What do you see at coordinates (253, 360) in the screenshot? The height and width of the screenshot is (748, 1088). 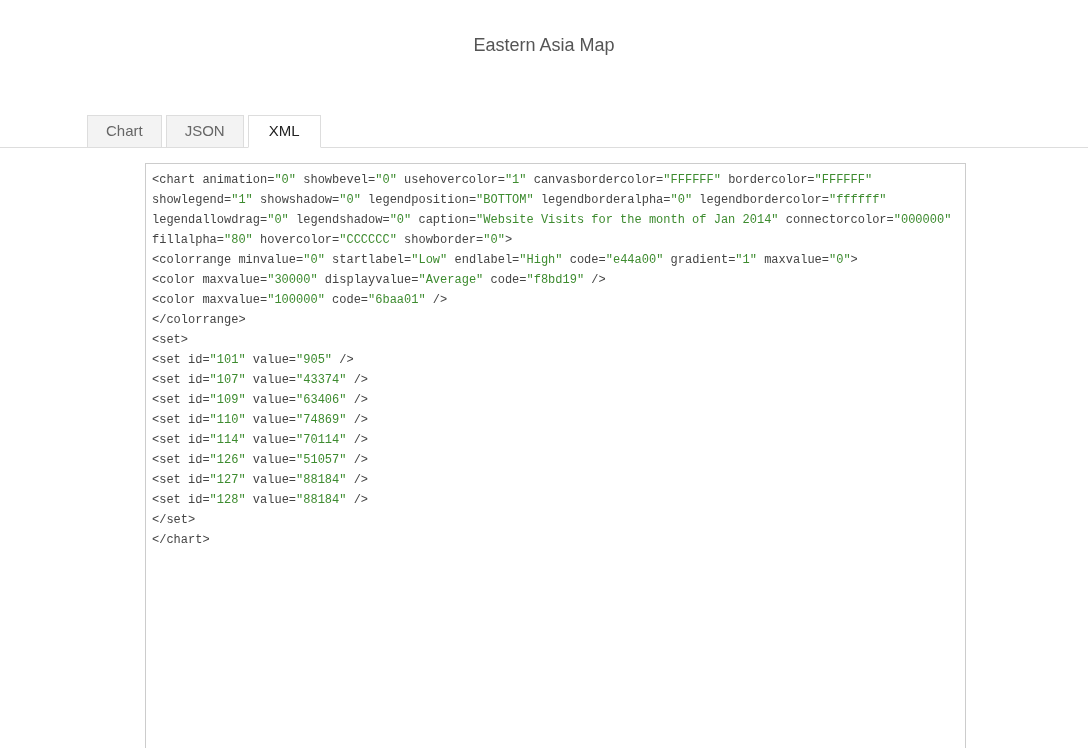 I see `code-line: <set id="101" value="905" />` at bounding box center [253, 360].